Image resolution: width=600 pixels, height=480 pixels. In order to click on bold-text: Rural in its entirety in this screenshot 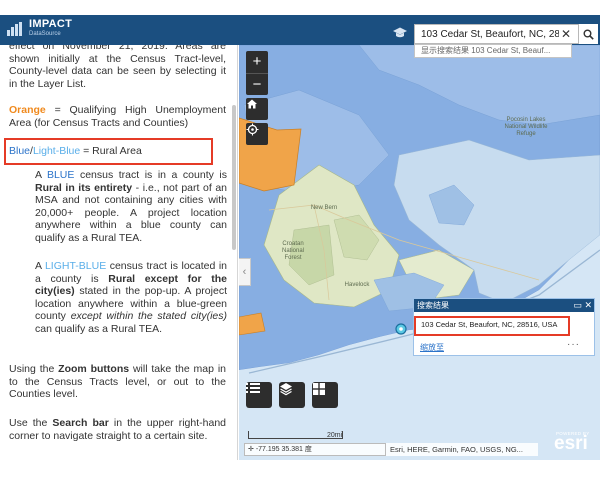, I will do `click(84, 187)`.